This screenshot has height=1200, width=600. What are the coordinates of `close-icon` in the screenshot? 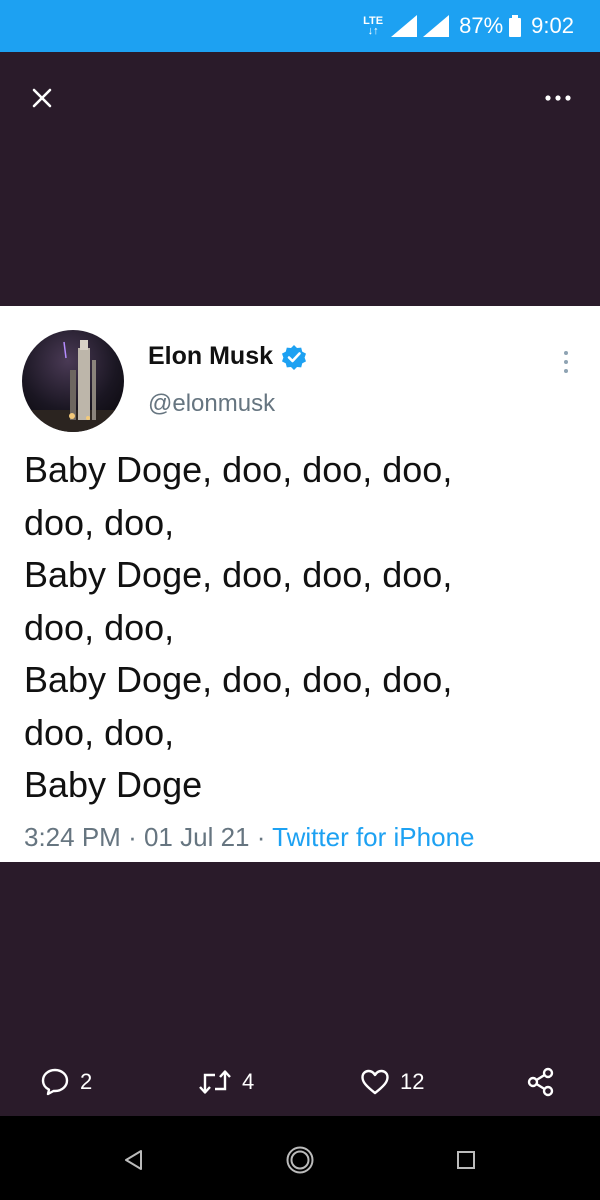 It's located at (42, 98).